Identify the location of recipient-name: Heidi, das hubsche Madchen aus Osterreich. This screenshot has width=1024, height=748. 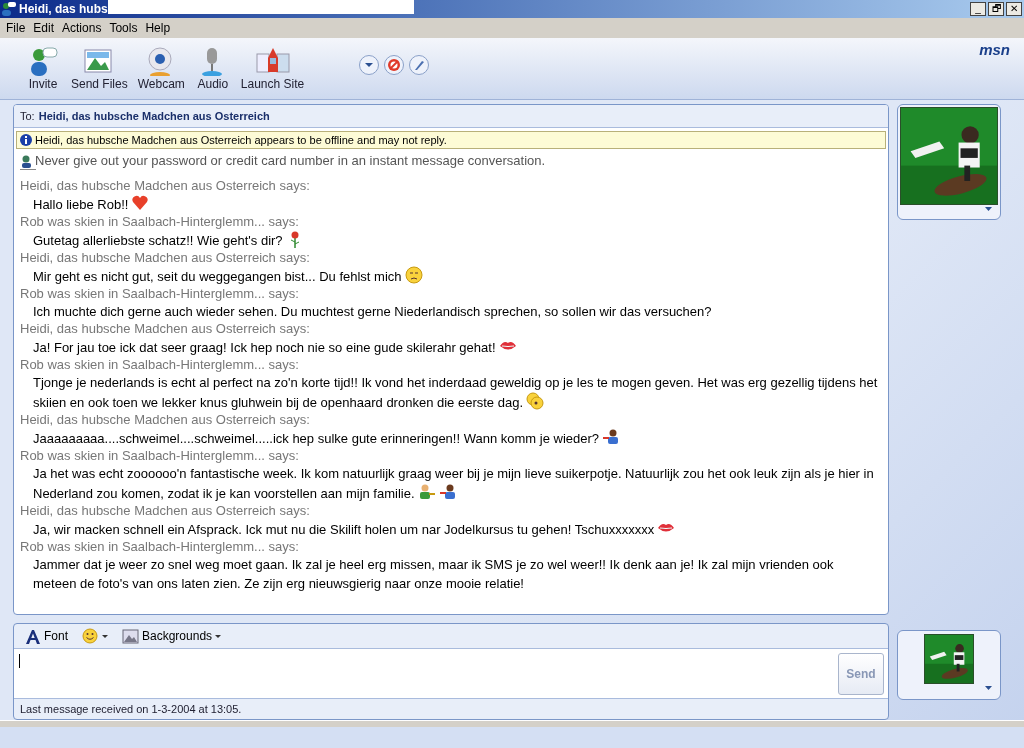
(154, 116).